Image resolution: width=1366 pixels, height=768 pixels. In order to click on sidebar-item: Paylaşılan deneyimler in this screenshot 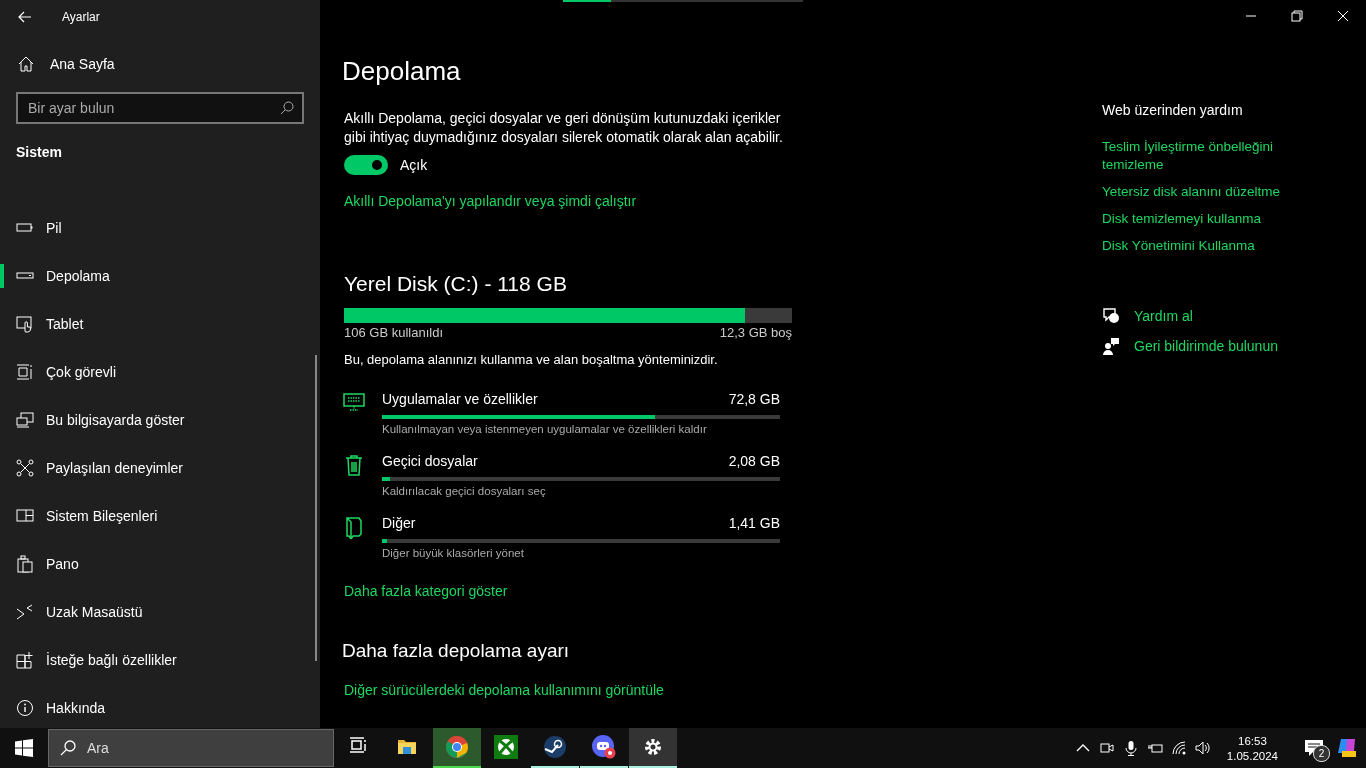, I will do `click(160, 468)`.